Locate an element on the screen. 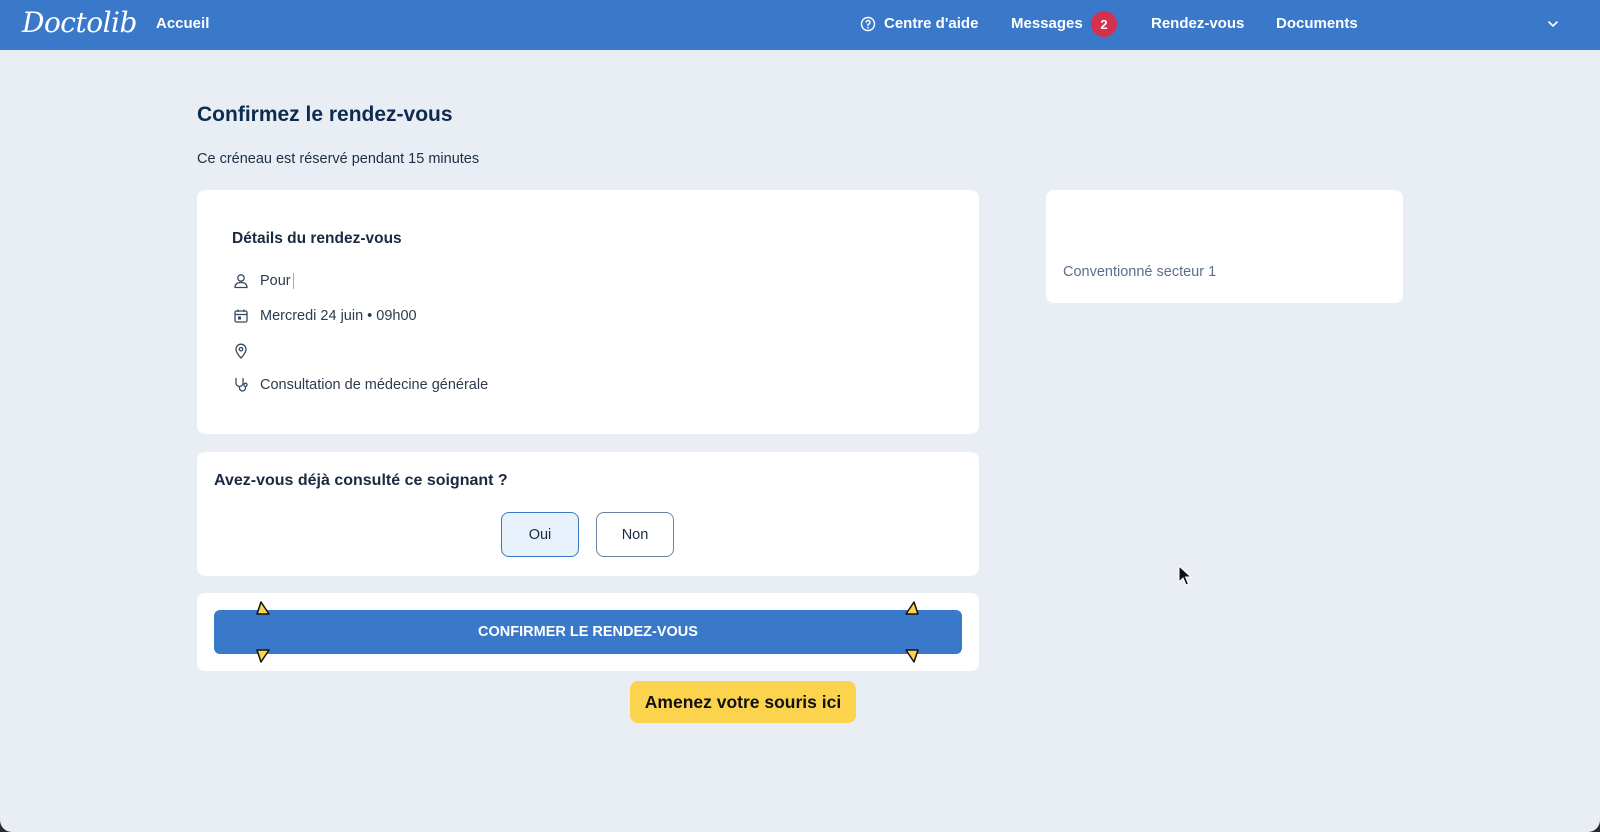 Image resolution: width=1600 pixels, height=832 pixels. messages-count-badge: 2 is located at coordinates (1104, 24).